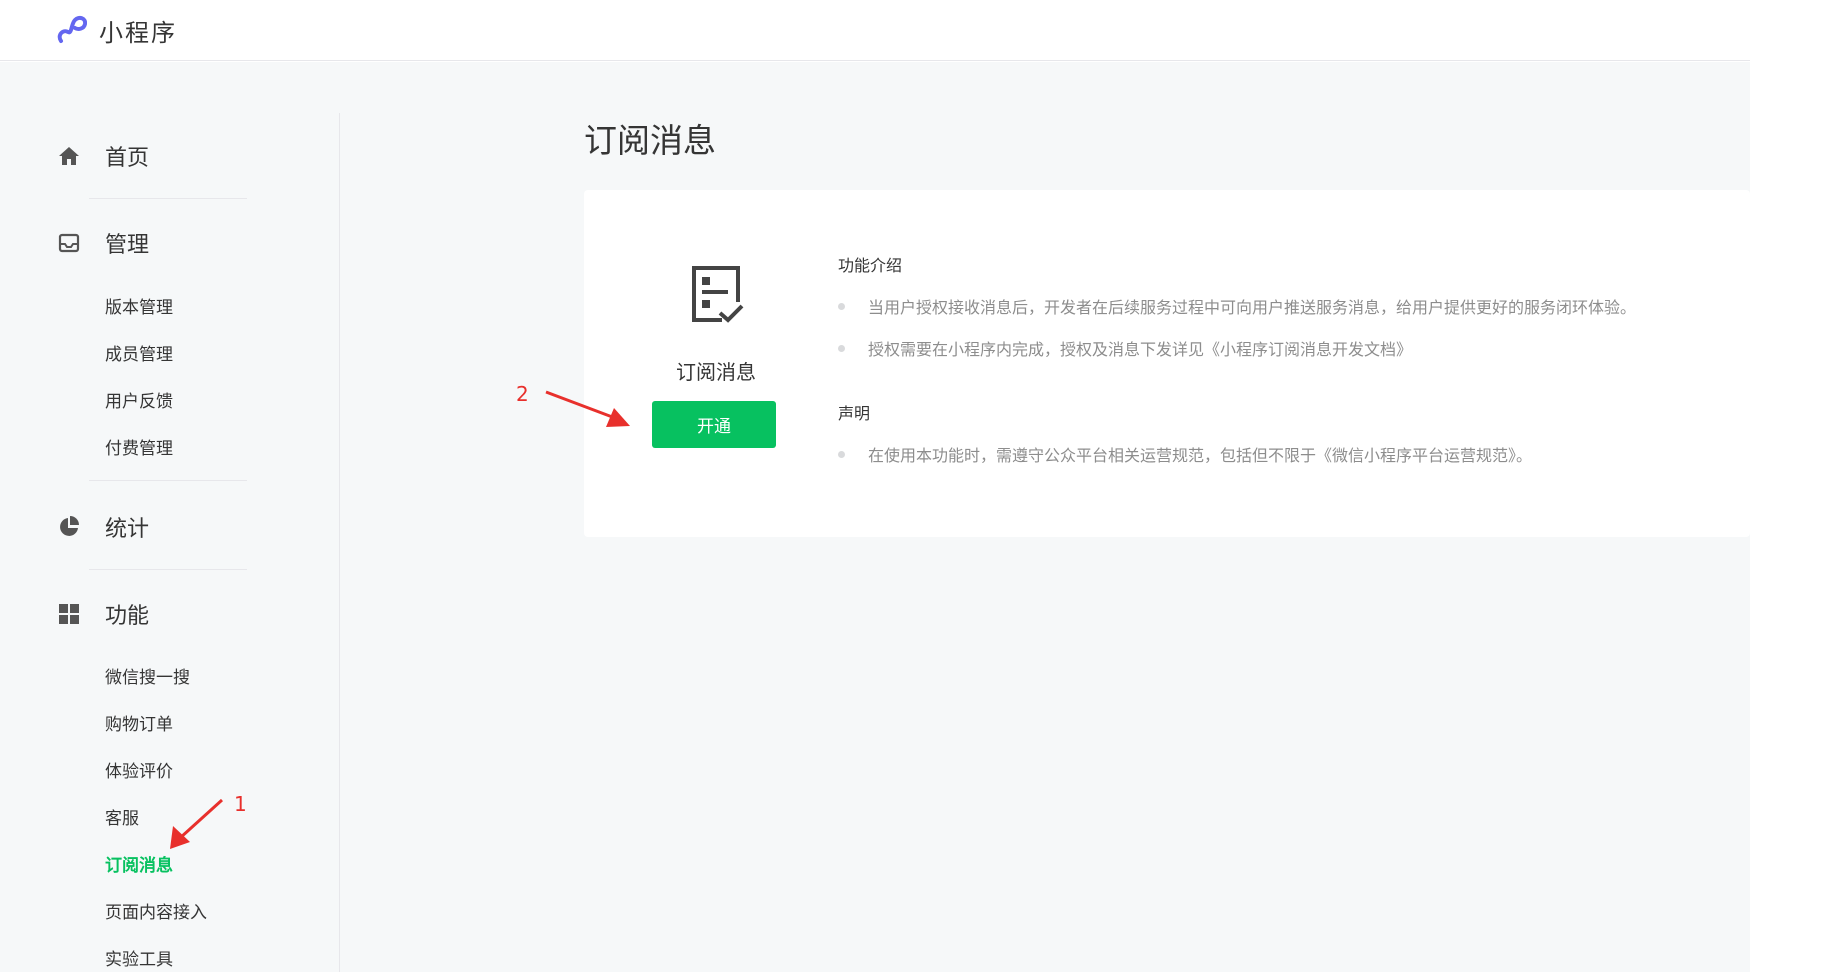 Image resolution: width=1839 pixels, height=972 pixels. What do you see at coordinates (139, 866) in the screenshot?
I see `sidebar-item-subscribe-messages: 订阅消息` at bounding box center [139, 866].